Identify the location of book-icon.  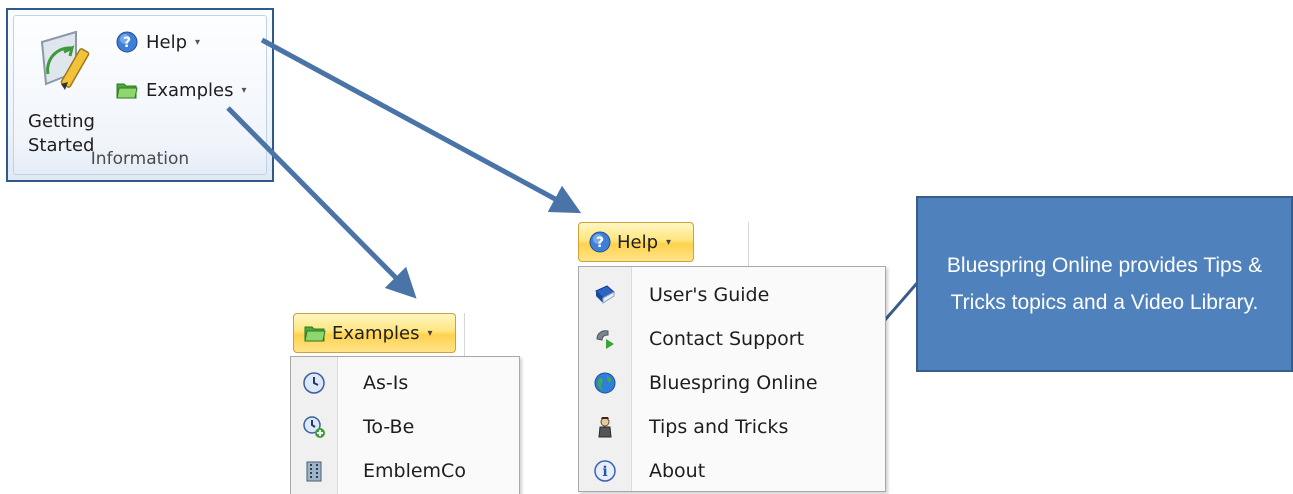
(605, 294).